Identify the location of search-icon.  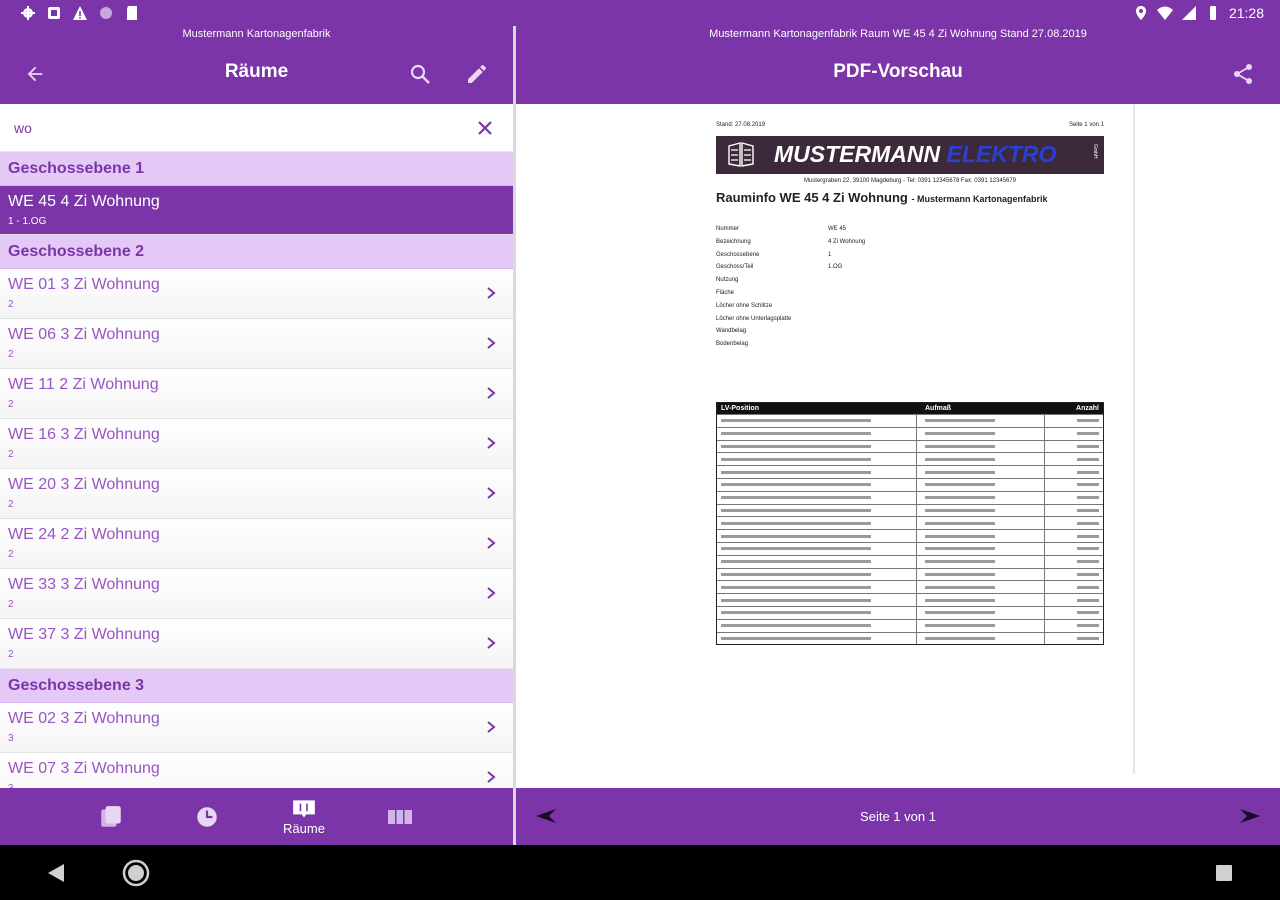
(420, 74).